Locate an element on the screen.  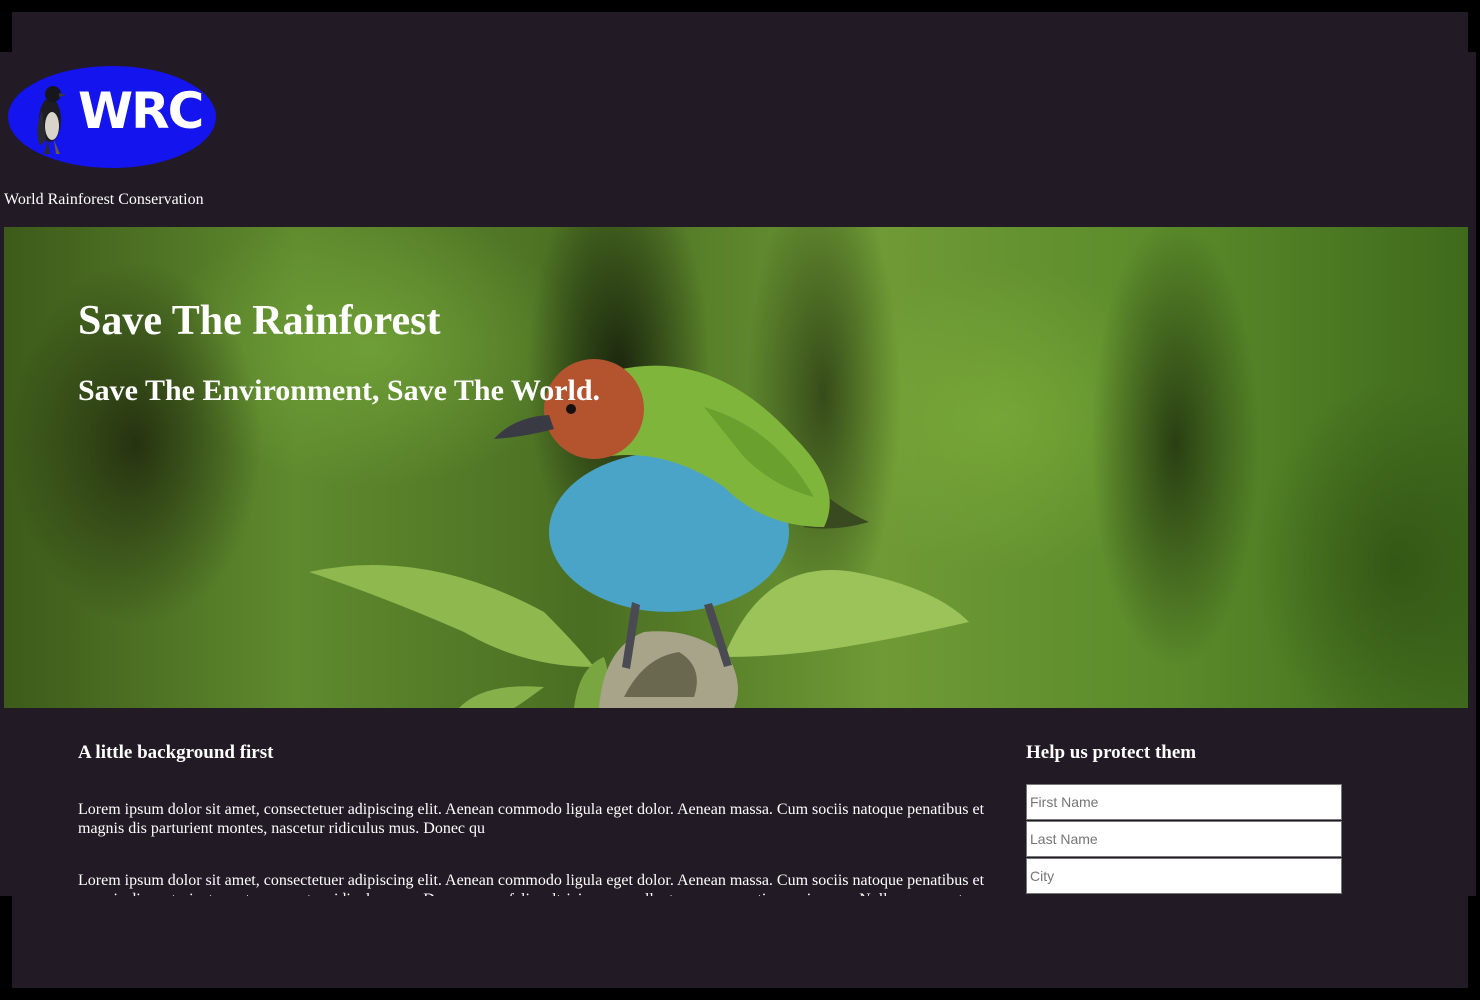
first-name-field is located at coordinates (1184, 802).